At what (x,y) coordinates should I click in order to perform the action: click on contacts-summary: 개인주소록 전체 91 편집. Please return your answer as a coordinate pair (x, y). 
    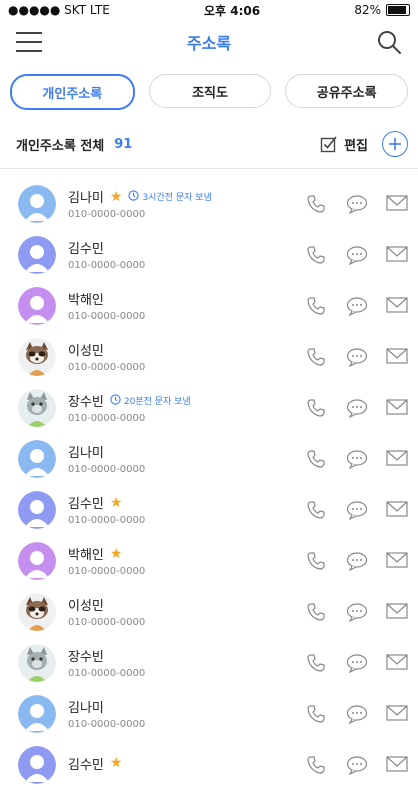
    Looking at the image, I should click on (209, 144).